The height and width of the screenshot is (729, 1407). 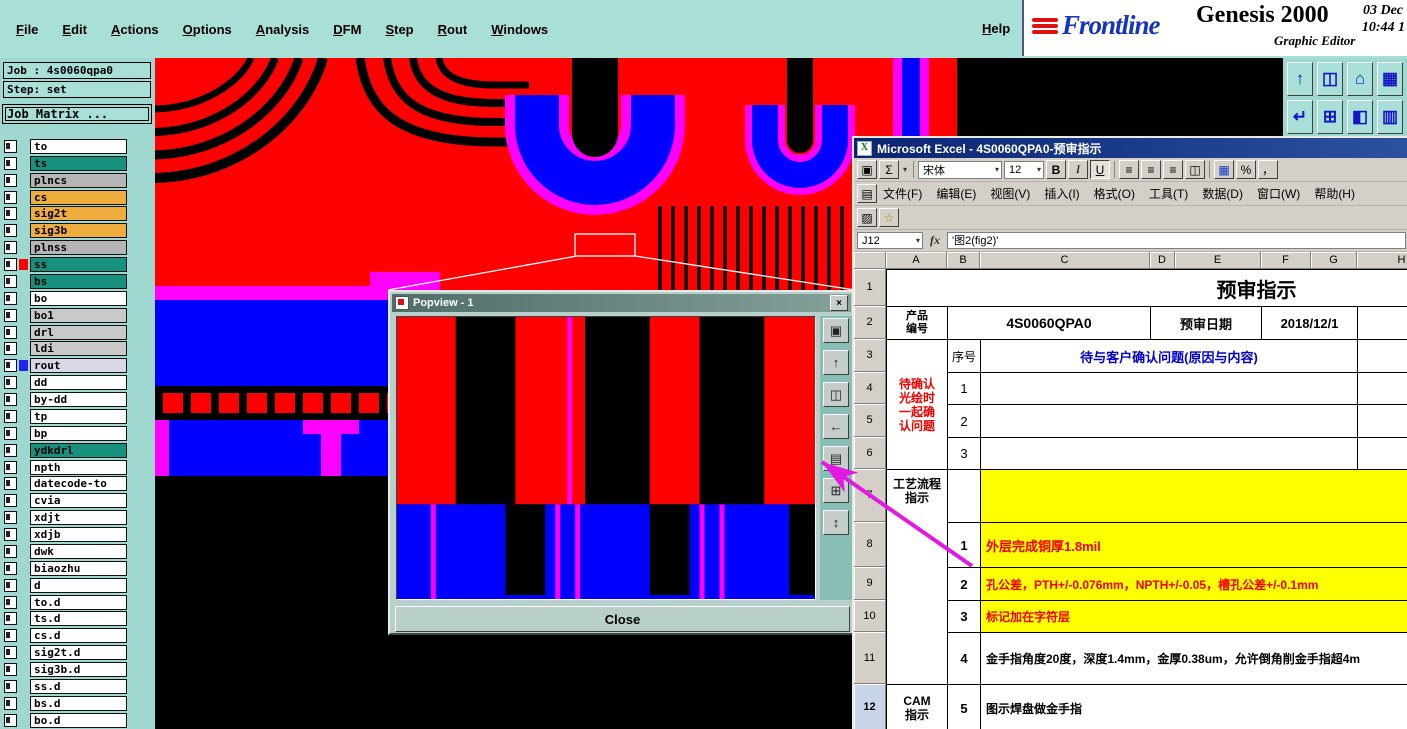 I want to click on layer-name: dd, so click(x=78, y=383).